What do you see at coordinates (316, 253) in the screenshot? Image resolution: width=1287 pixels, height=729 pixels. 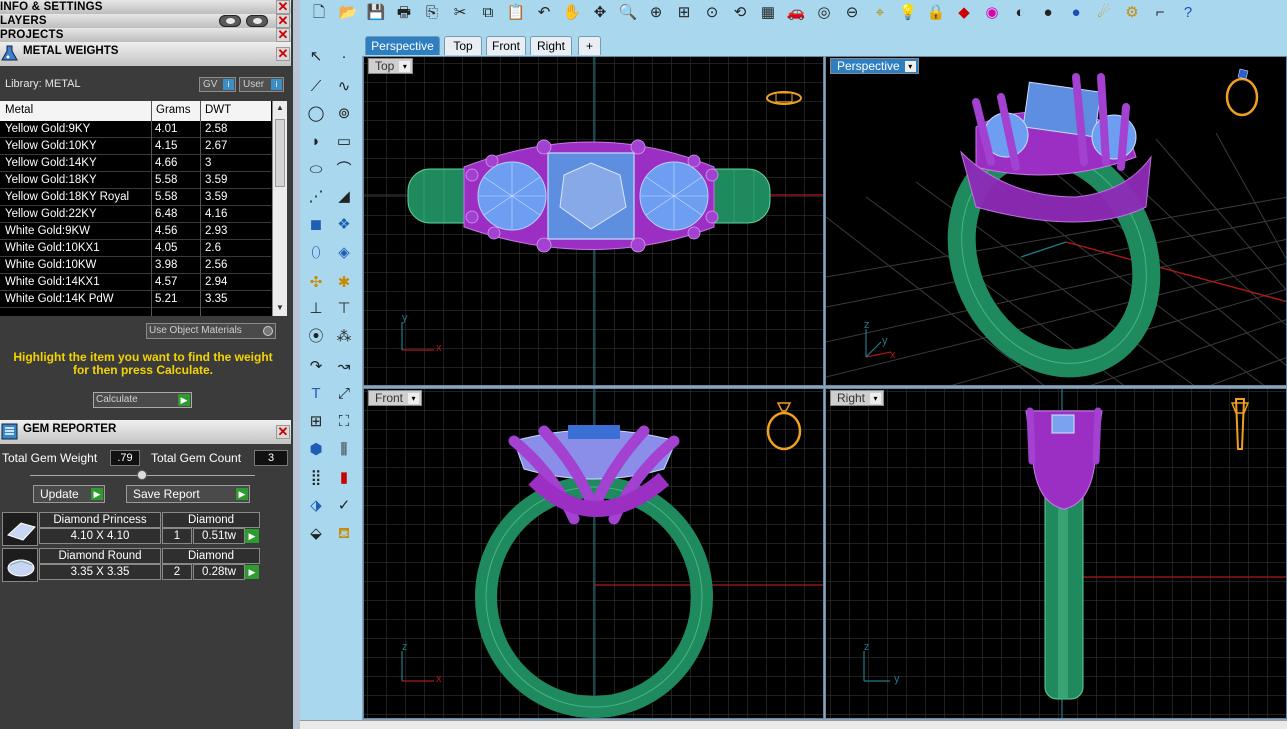 I see `cylinder-icon: ⬯` at bounding box center [316, 253].